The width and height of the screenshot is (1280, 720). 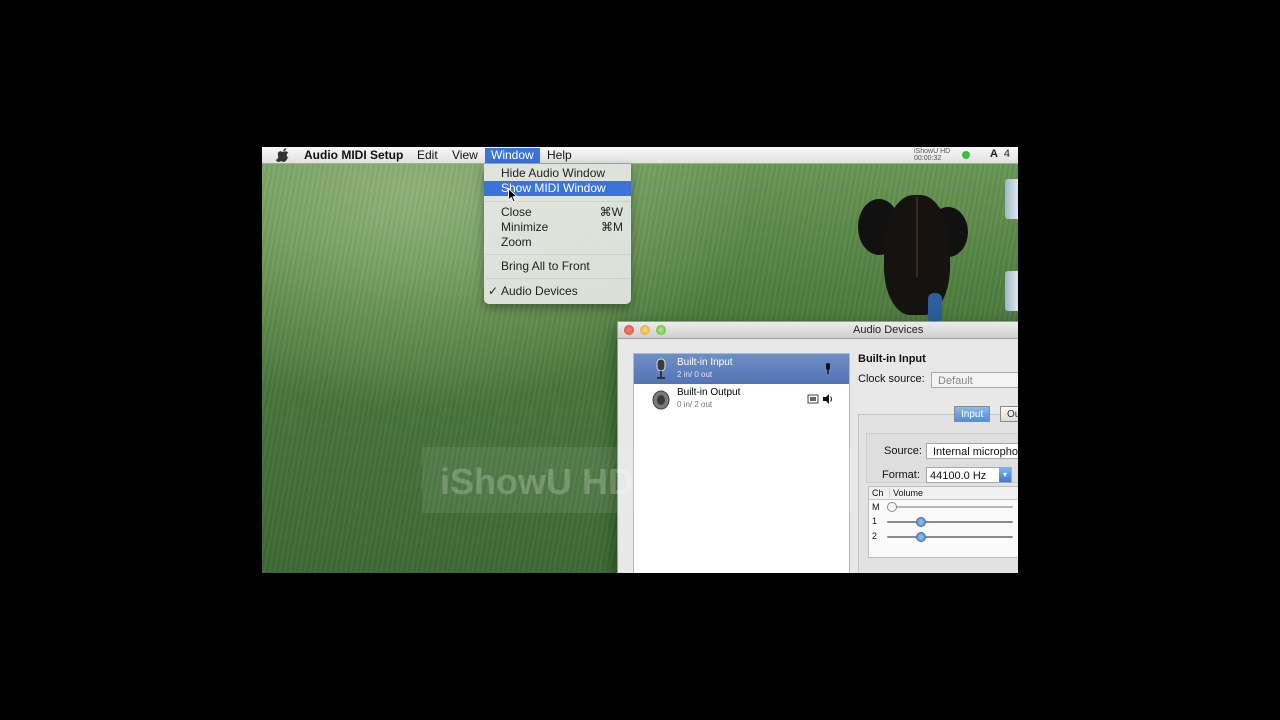 What do you see at coordinates (516, 212) in the screenshot?
I see `menu-item-label: Close` at bounding box center [516, 212].